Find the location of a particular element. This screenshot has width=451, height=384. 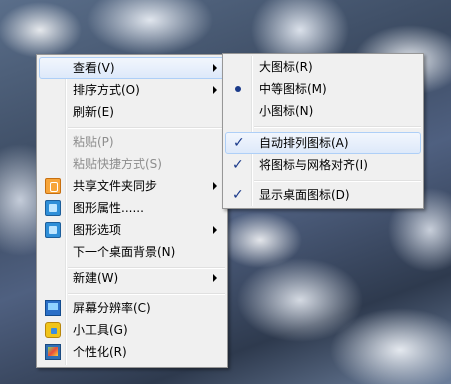

menu-item-paste-shortcut-label: 粘贴快捷方式(S) is located at coordinates (117, 164).